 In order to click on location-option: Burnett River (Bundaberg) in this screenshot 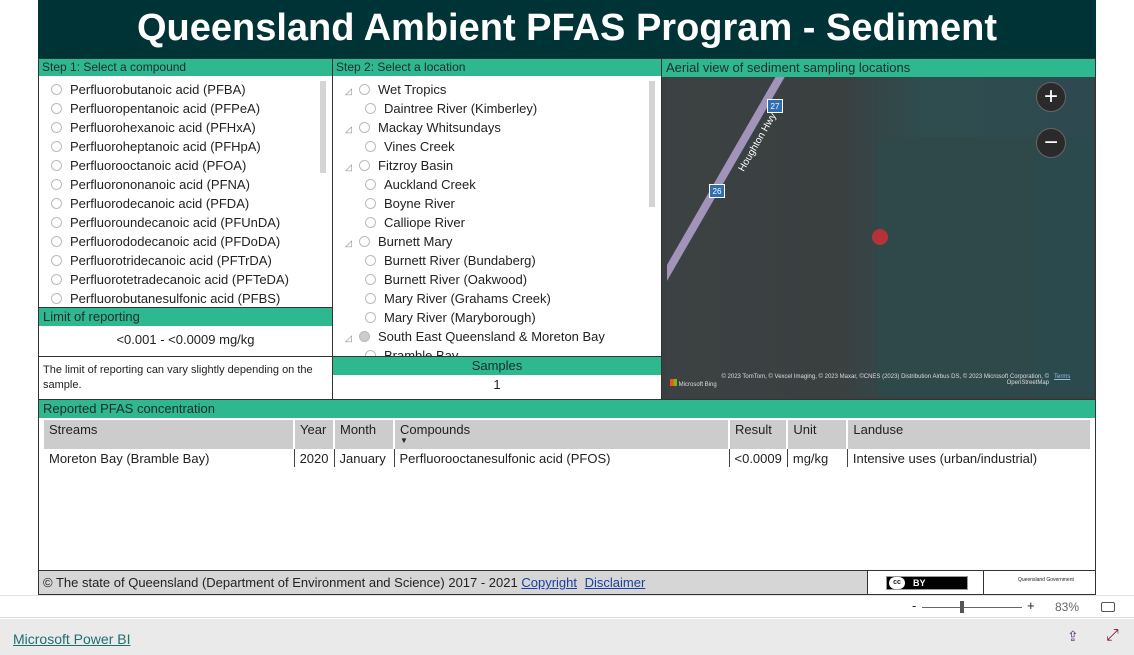, I will do `click(503, 260)`.